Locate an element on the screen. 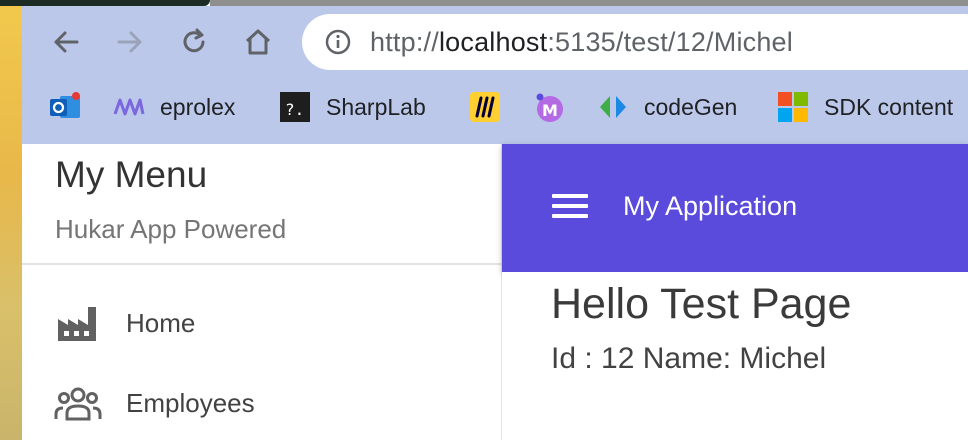 The height and width of the screenshot is (440, 968). outlook-icon is located at coordinates (65, 107).